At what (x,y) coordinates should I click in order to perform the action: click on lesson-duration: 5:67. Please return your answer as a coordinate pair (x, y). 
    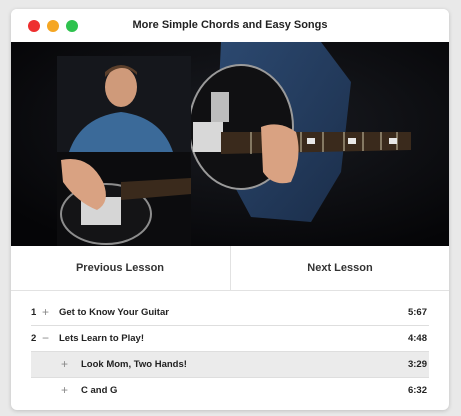
    Looking at the image, I should click on (417, 312).